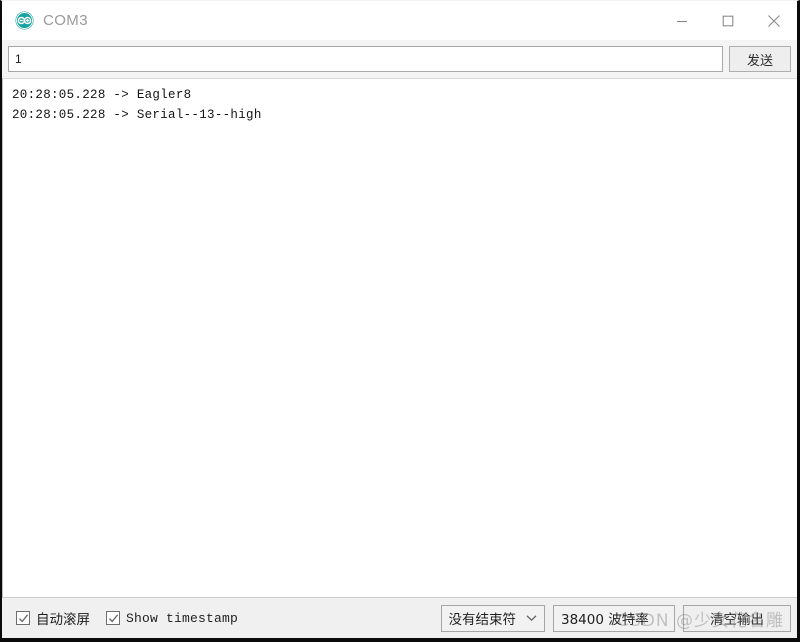 The image size is (800, 642). Describe the element at coordinates (531, 618) in the screenshot. I see `chevron-down-icon` at that location.